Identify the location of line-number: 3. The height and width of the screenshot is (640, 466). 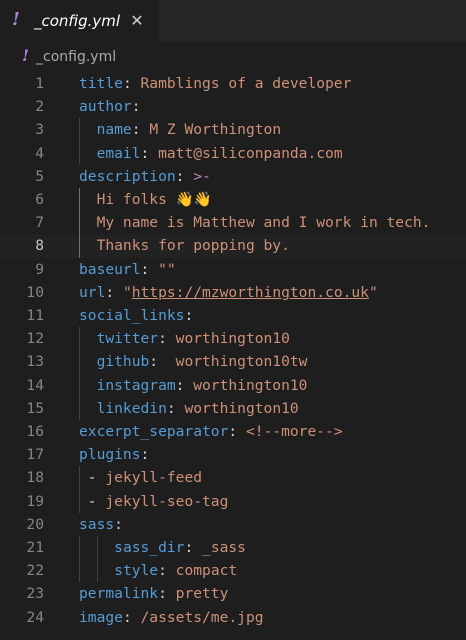
(39, 130).